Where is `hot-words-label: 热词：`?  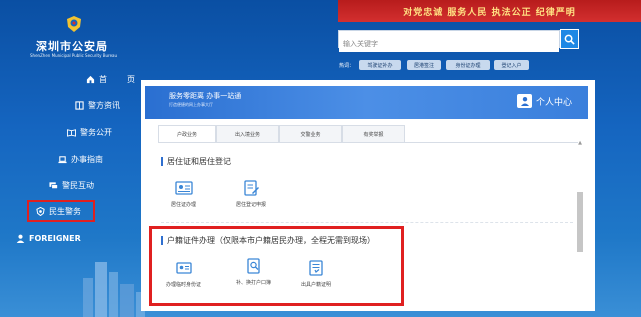 hot-words-label: 热词： is located at coordinates (347, 66).